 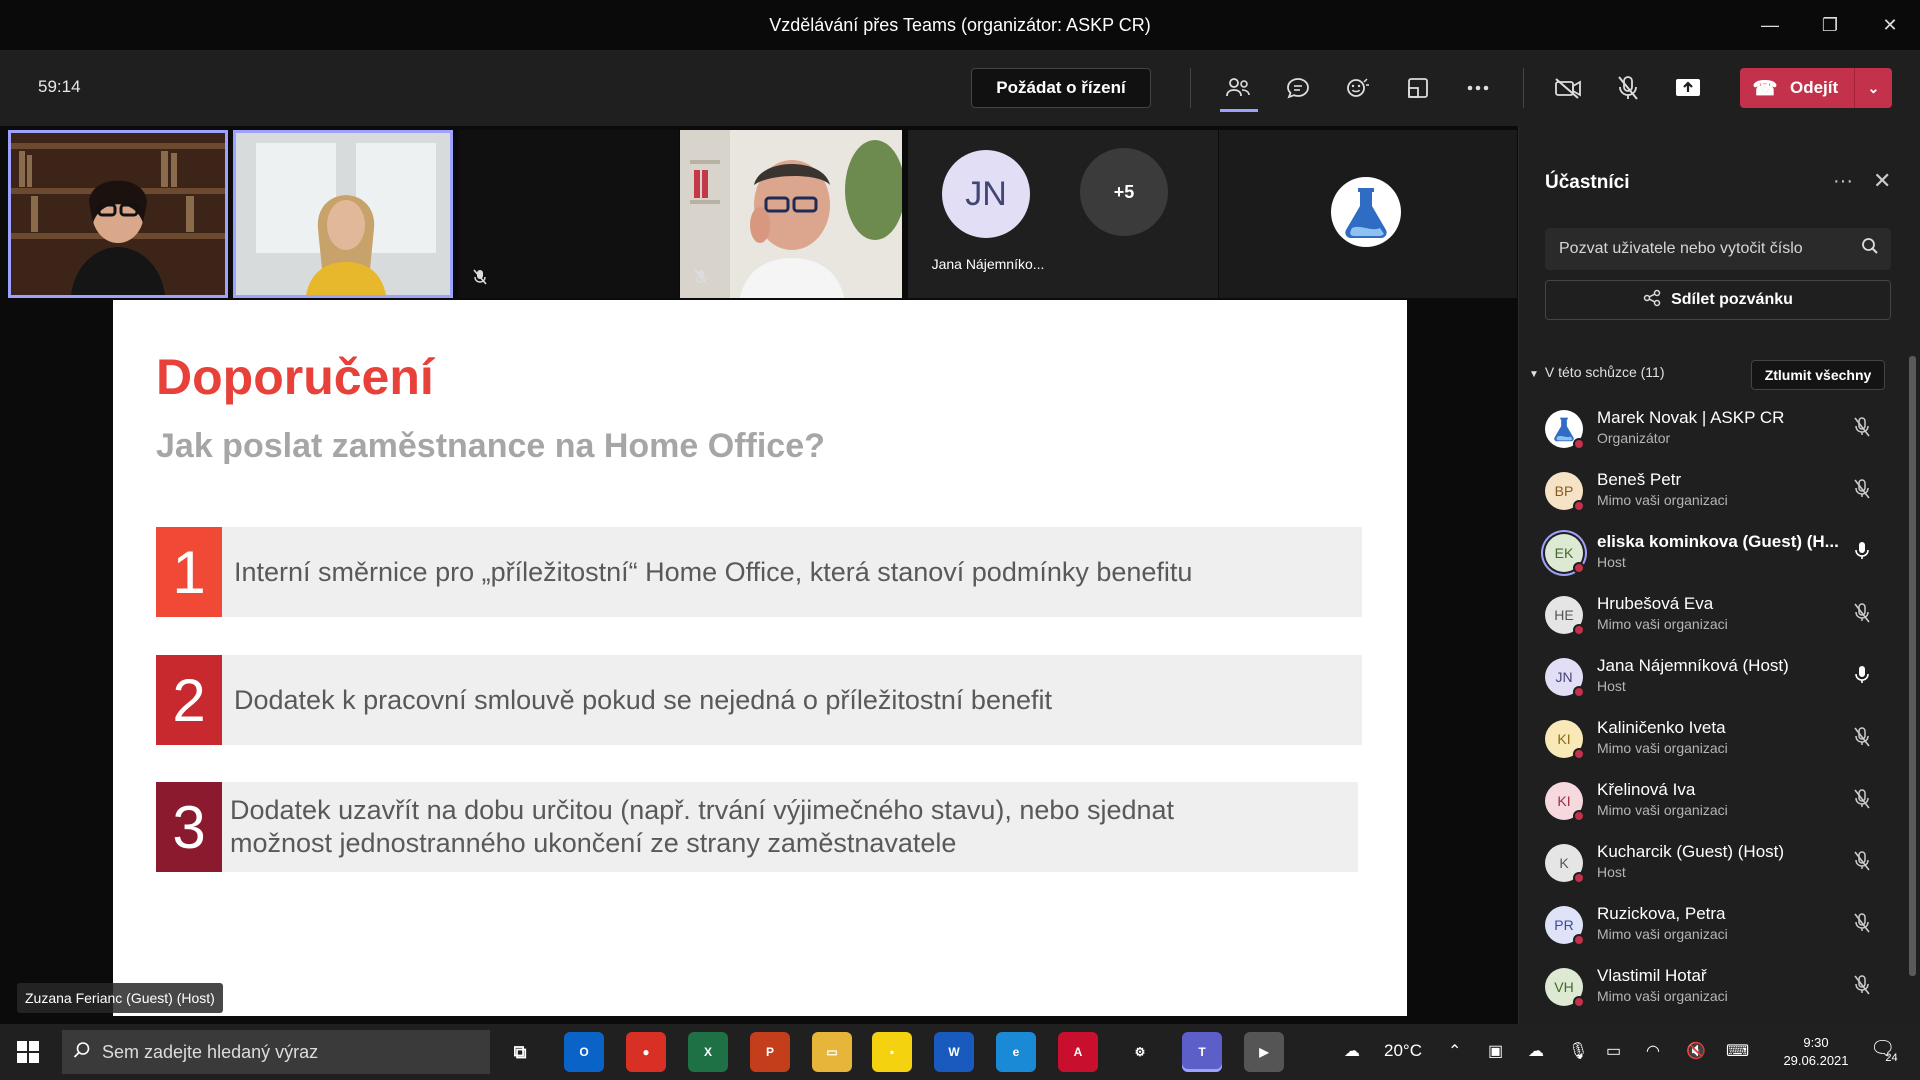 I want to click on participant-row: VH Vlastimil Hotař Mimo vaši organizaci, so click(x=1714, y=987).